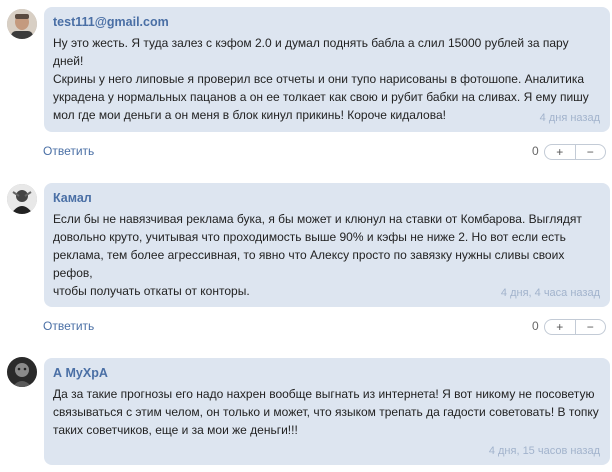 This screenshot has width=612, height=472. I want to click on comment-timestamp: 4 дня, 4 часа назад, so click(550, 293).